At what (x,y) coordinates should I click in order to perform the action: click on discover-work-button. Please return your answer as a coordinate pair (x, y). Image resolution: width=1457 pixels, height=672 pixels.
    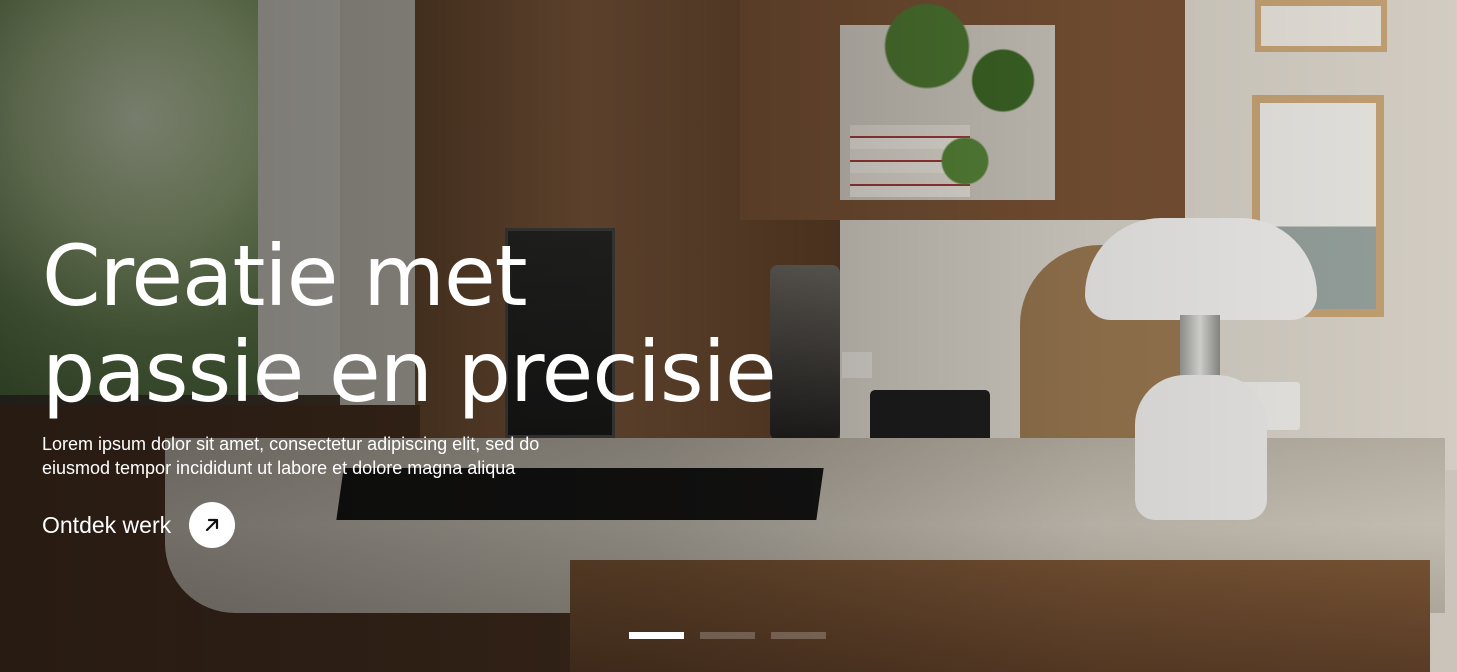
    Looking at the image, I should click on (212, 525).